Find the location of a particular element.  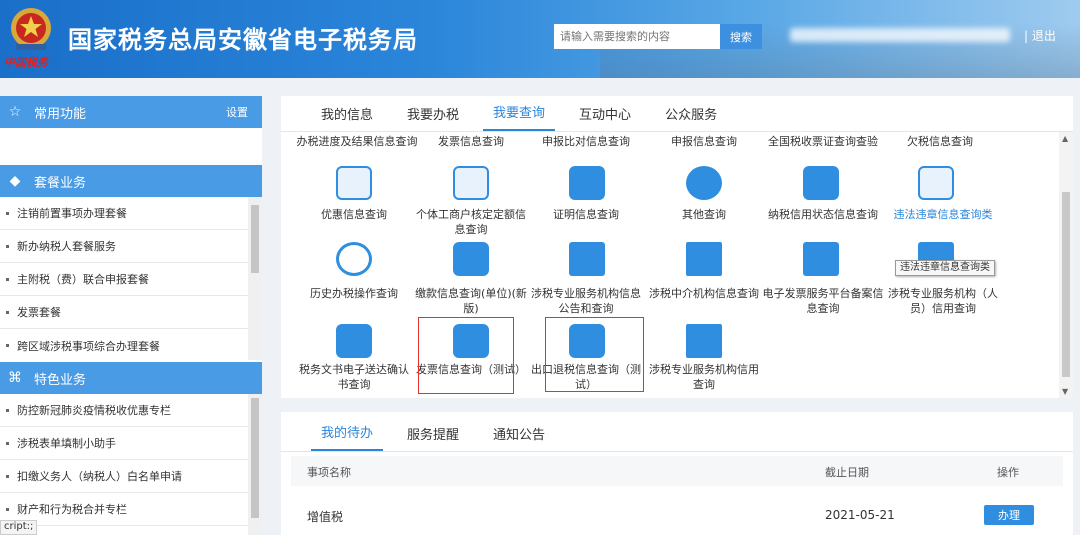

agency-gear-icon is located at coordinates (587, 259).